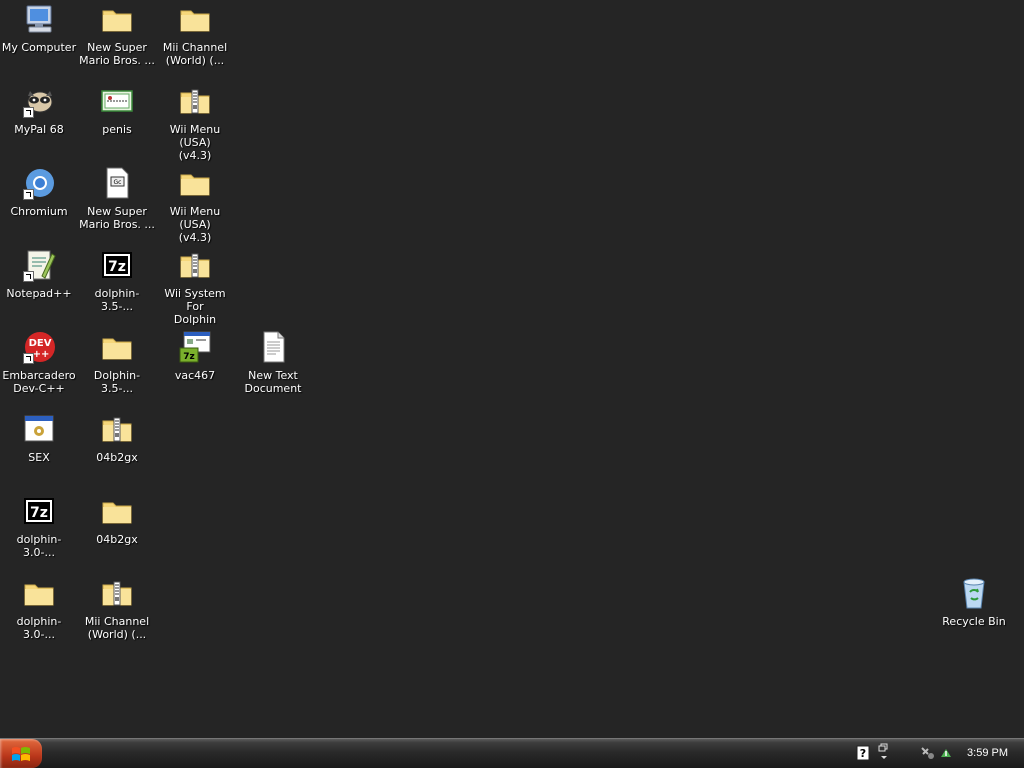  What do you see at coordinates (39, 293) in the screenshot?
I see `icon-label: Notepad++` at bounding box center [39, 293].